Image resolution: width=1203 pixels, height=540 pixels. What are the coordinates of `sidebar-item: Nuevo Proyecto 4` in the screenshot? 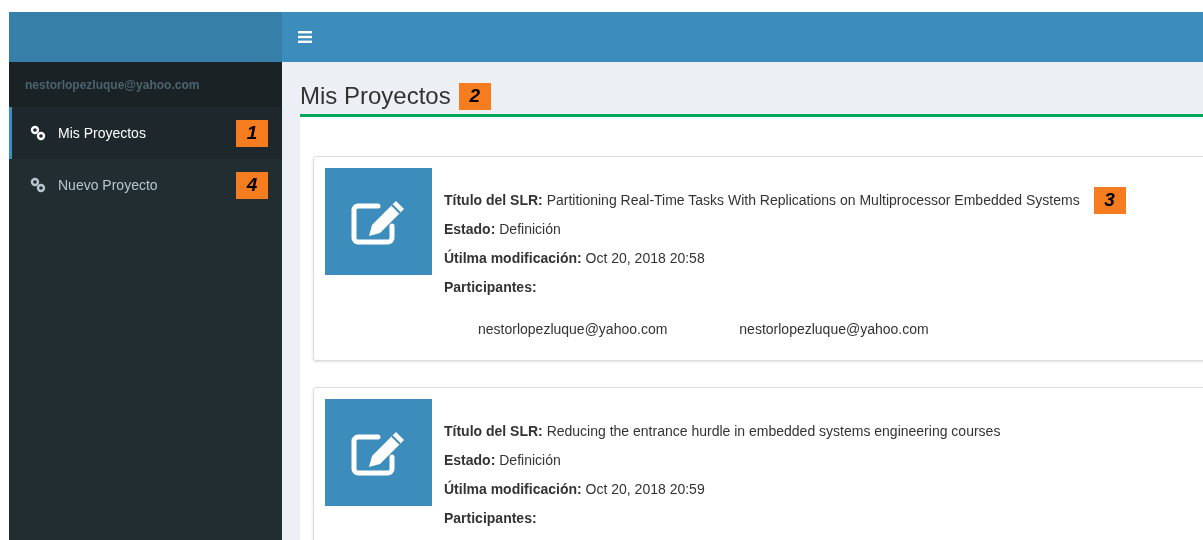 It's located at (145, 185).